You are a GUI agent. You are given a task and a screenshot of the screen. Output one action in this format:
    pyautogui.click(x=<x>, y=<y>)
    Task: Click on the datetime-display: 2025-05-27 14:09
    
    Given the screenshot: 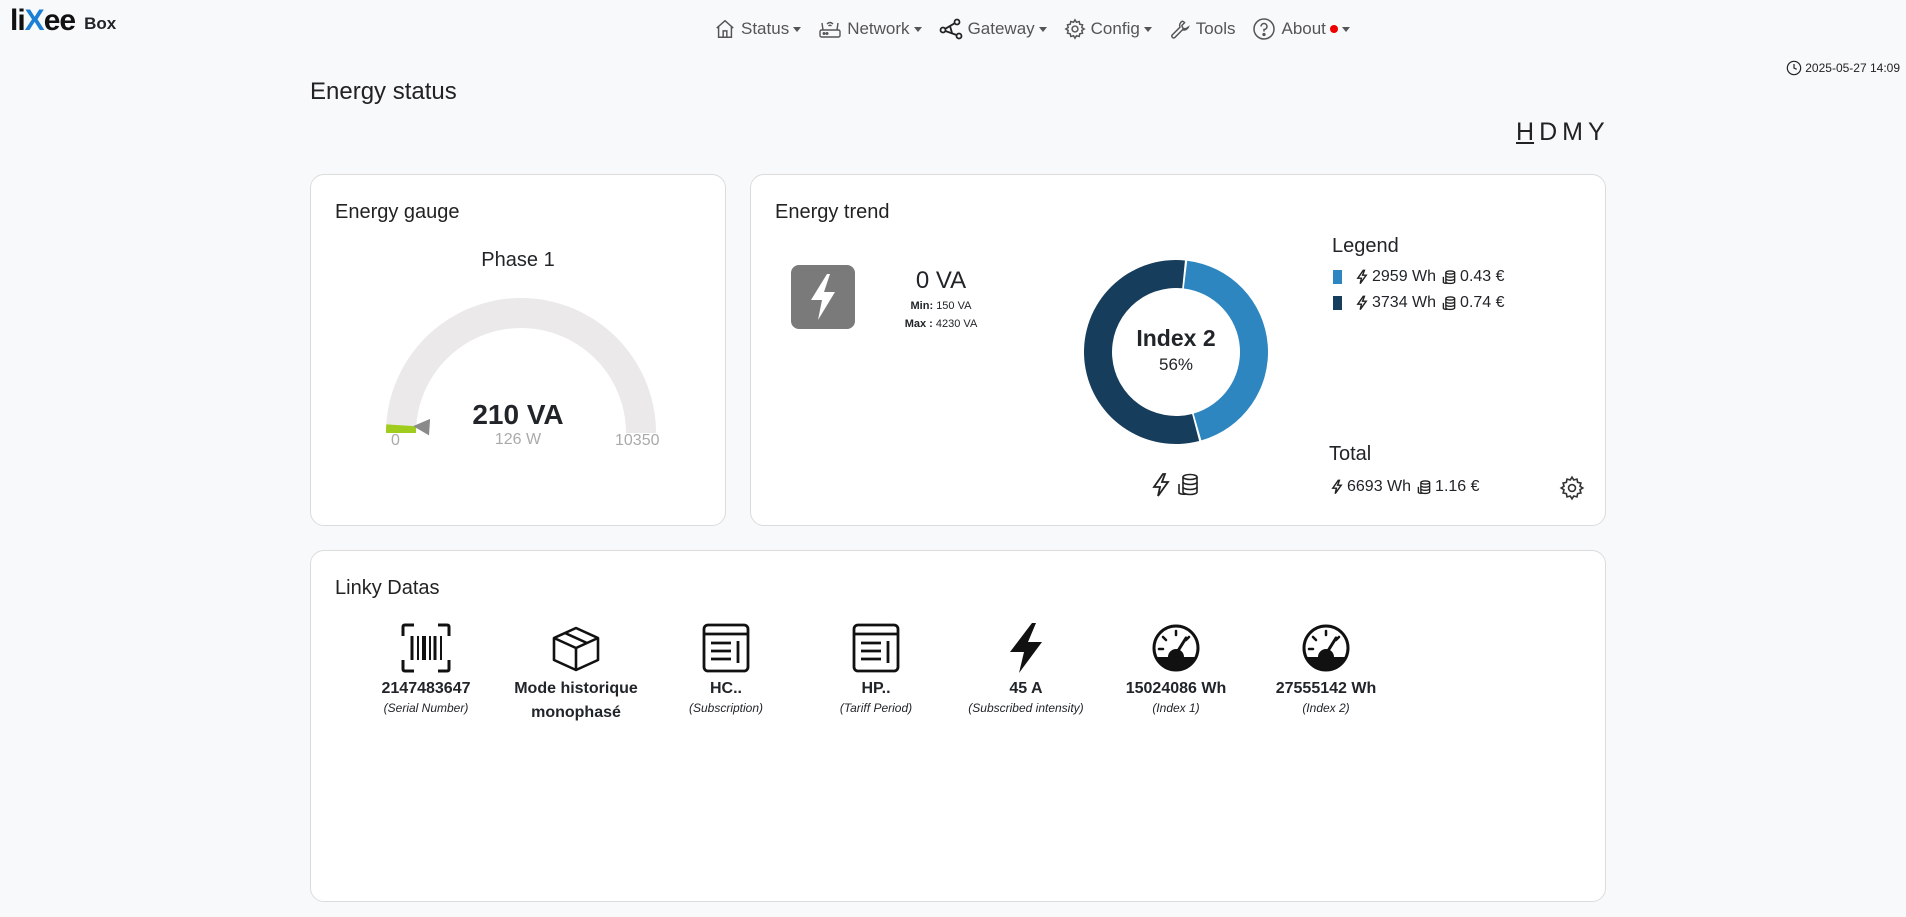 What is the action you would take?
    pyautogui.click(x=1843, y=68)
    